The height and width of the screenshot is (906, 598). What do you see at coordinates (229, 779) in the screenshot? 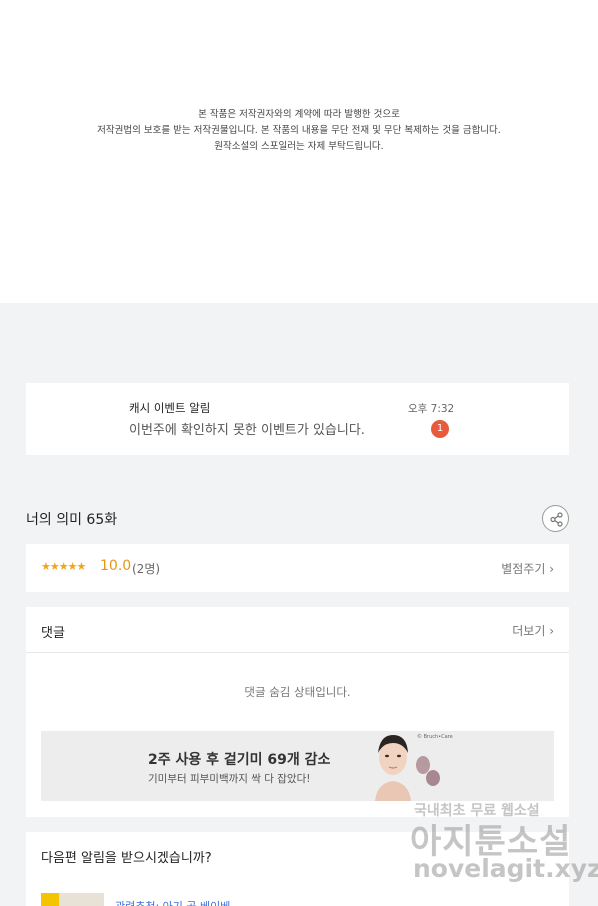
I see `ad-subline: 기미부터 피부미백까지 싹 다 잡았다!` at bounding box center [229, 779].